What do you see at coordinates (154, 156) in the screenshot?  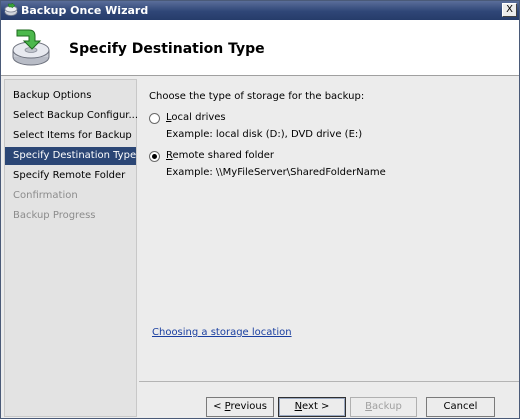 I see `remote-shared-folder-radio` at bounding box center [154, 156].